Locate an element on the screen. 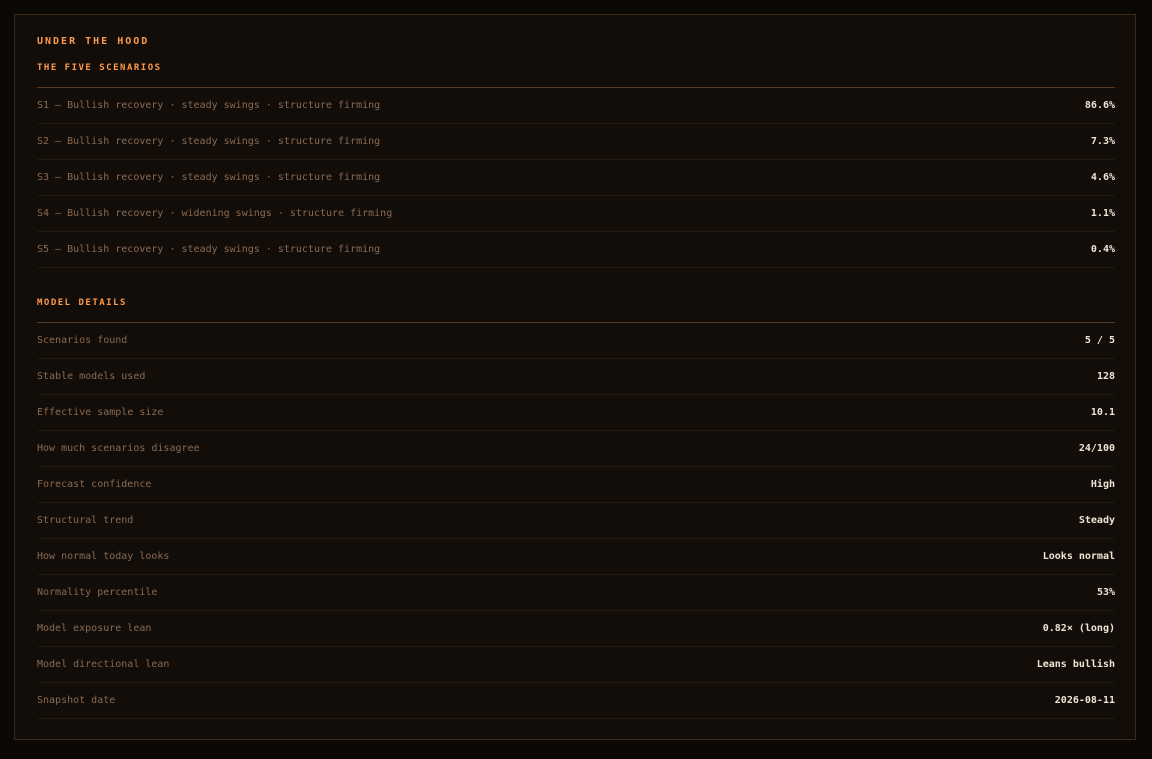  model-details-heading: MODEL DETAILS is located at coordinates (82, 303).